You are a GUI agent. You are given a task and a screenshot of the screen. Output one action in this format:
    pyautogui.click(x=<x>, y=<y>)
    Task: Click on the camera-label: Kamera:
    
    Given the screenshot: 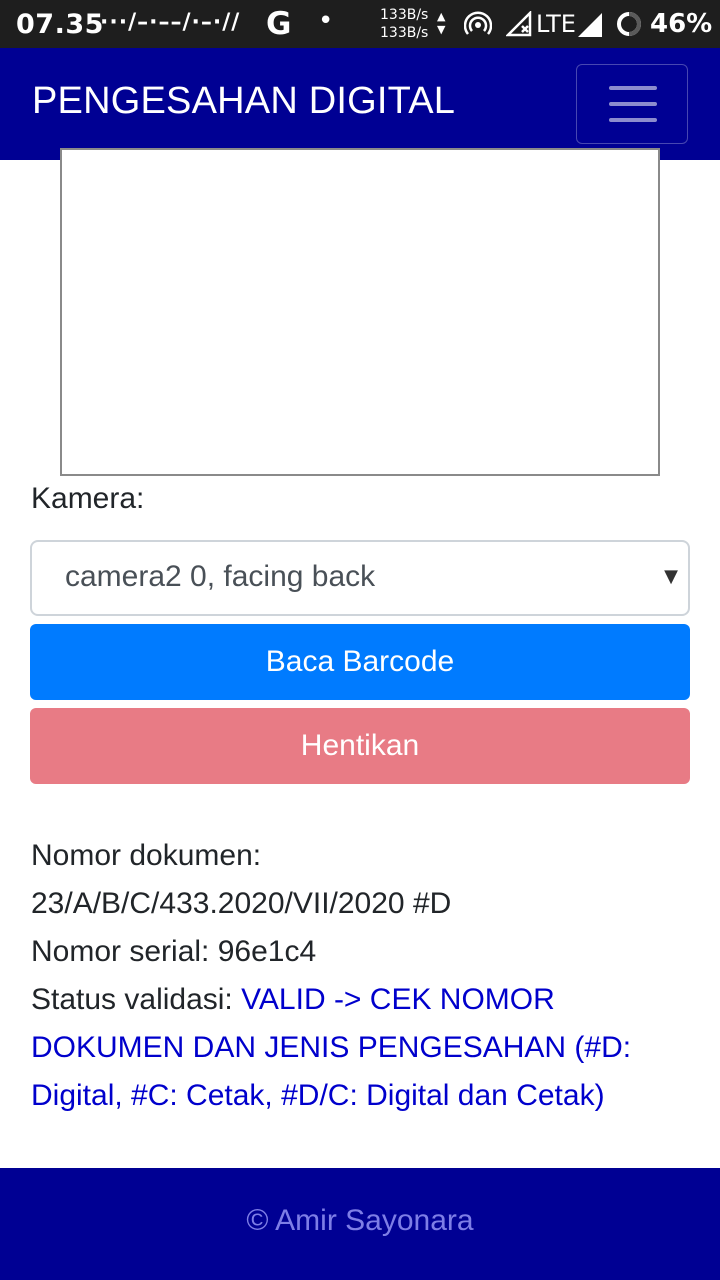 What is the action you would take?
    pyautogui.click(x=88, y=498)
    